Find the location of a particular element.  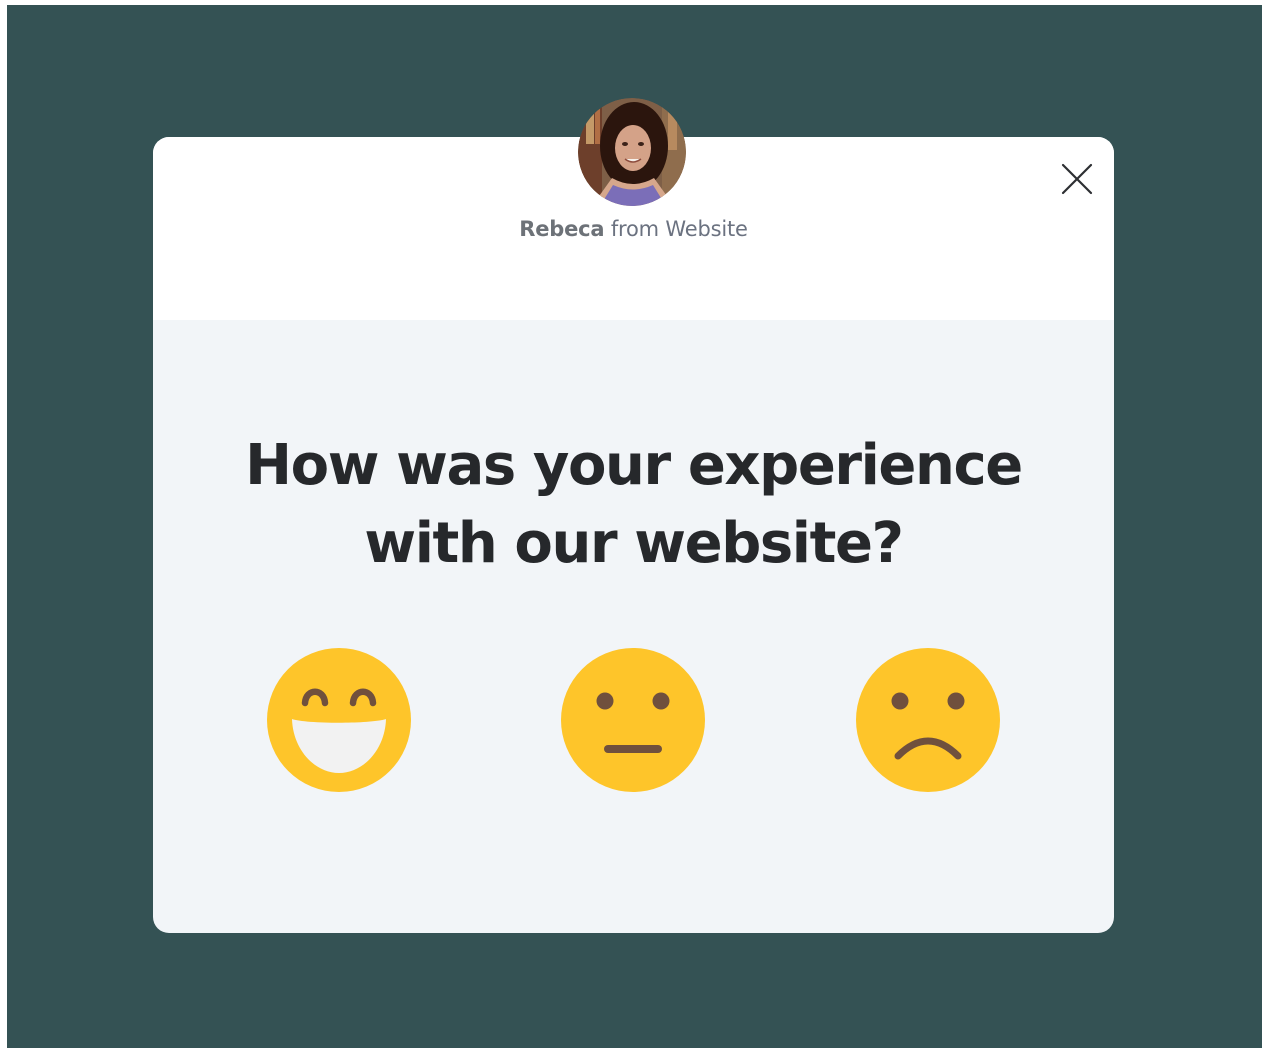

frowning-face-icon is located at coordinates (928, 720).